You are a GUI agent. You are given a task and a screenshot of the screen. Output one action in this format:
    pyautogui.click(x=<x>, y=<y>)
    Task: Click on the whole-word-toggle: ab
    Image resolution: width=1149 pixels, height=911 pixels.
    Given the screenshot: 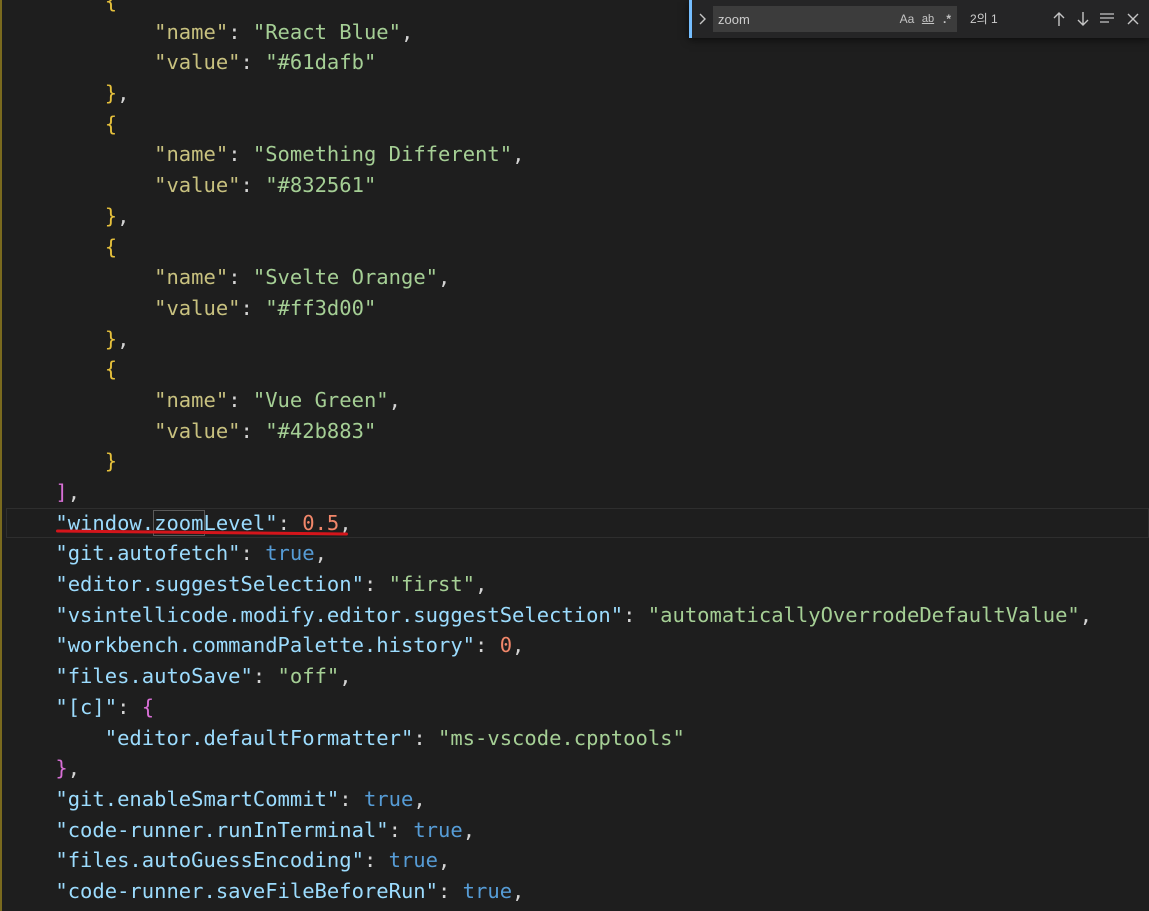 What is the action you would take?
    pyautogui.click(x=928, y=19)
    